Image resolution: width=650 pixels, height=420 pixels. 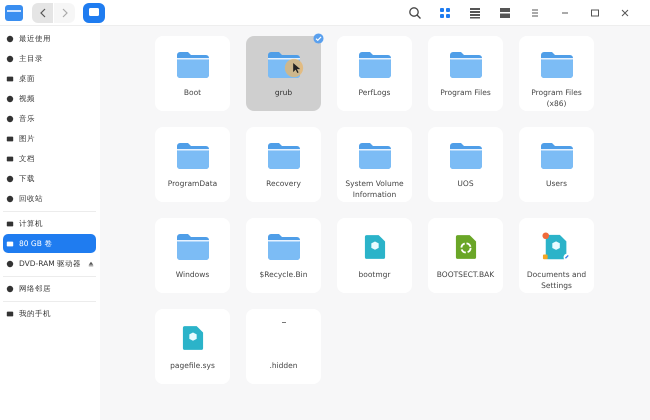 I want to click on linked-file-icon, so click(x=557, y=247).